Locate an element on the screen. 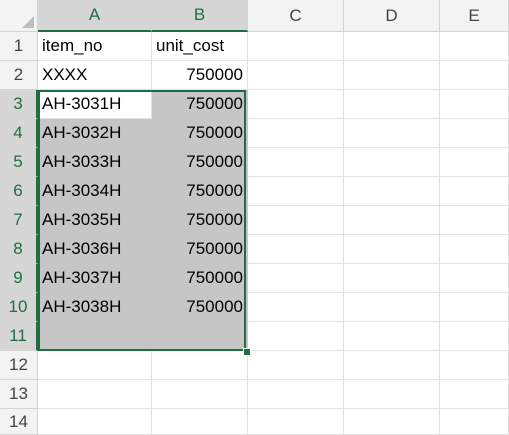  cell-a11 is located at coordinates (95, 336).